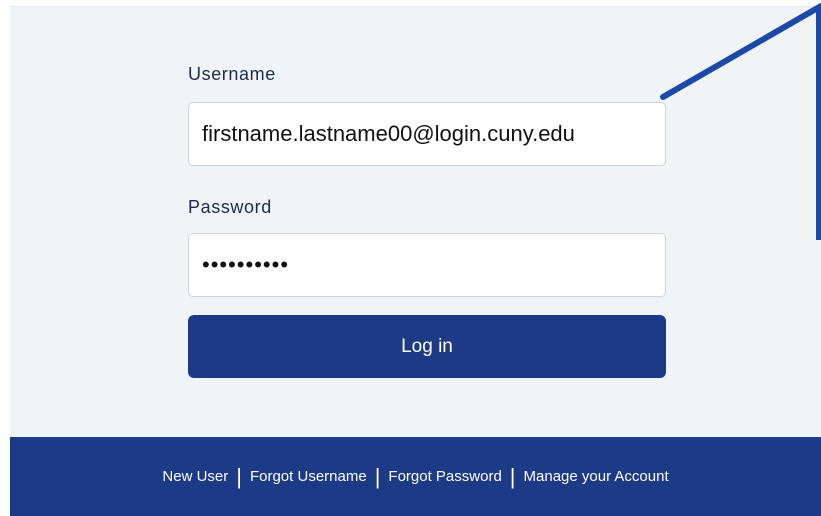 The height and width of the screenshot is (516, 821). I want to click on footer-link-manage-account: Manage your Account, so click(596, 476).